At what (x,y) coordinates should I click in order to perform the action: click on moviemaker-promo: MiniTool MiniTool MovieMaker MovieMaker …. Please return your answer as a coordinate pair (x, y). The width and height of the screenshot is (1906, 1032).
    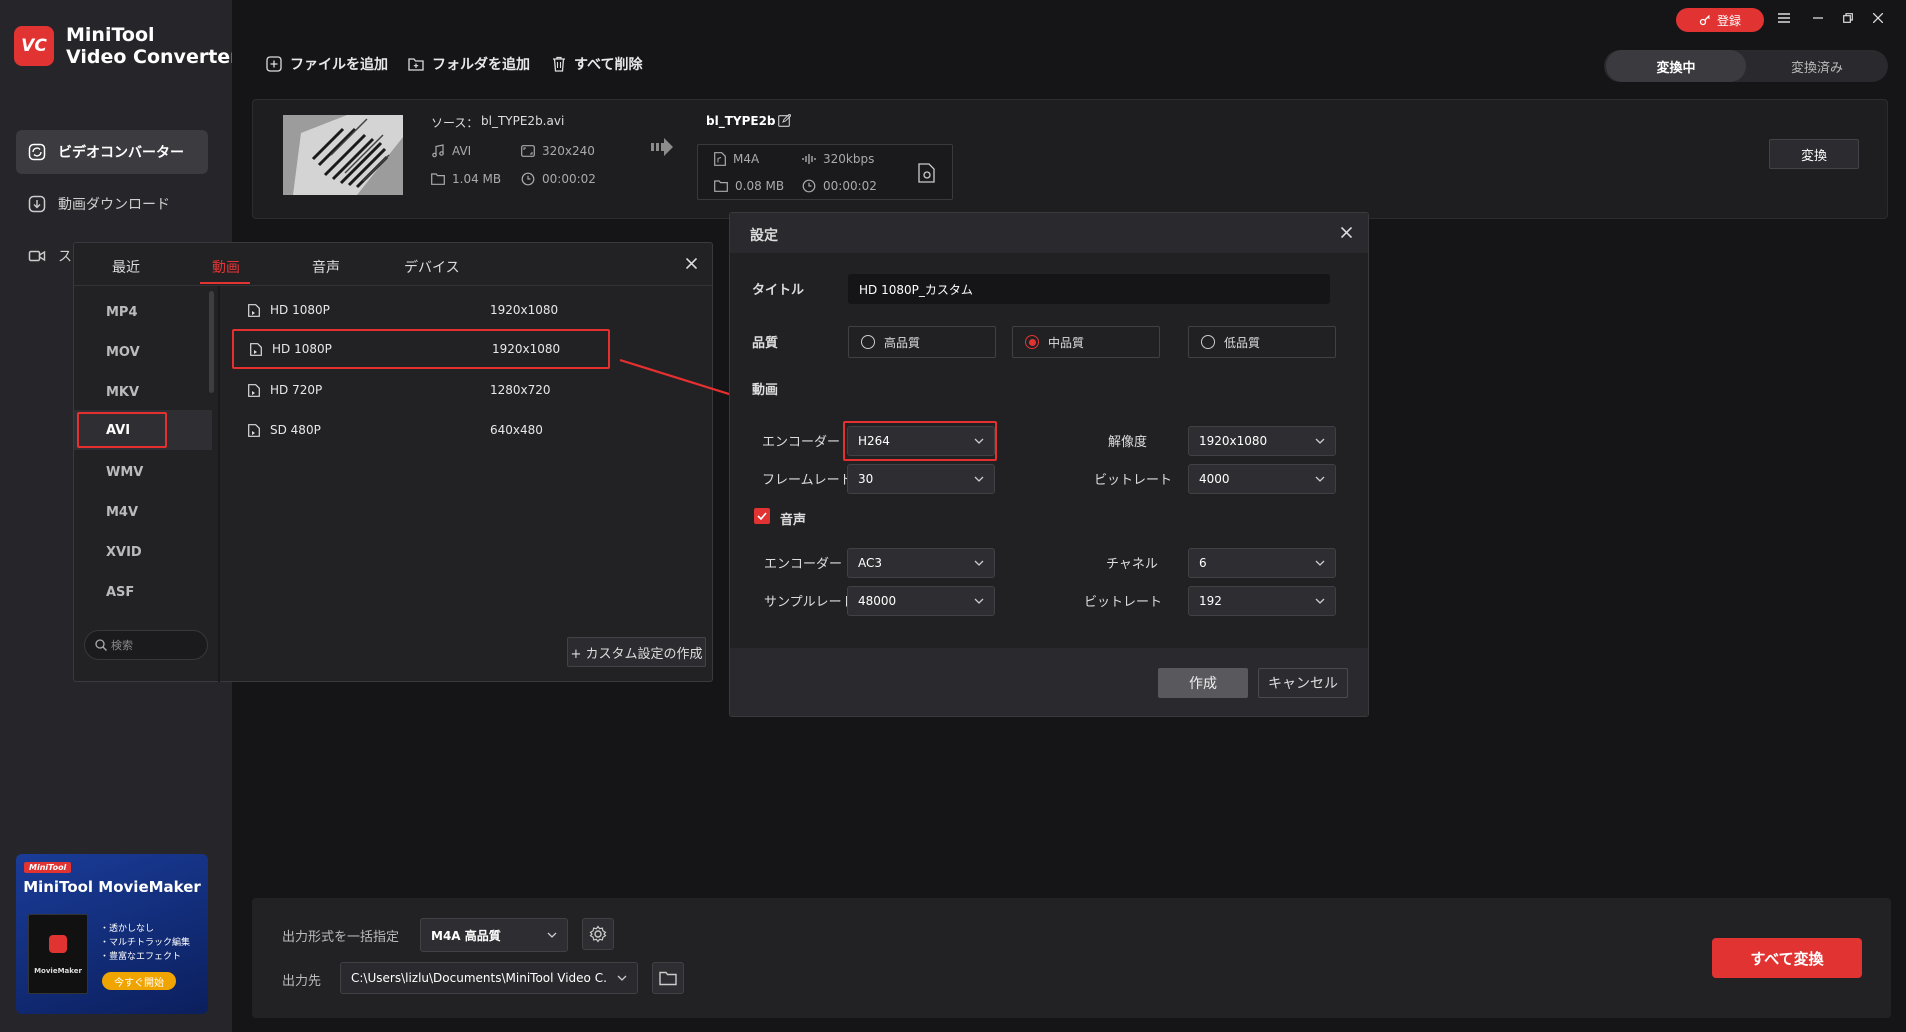
    Looking at the image, I should click on (112, 934).